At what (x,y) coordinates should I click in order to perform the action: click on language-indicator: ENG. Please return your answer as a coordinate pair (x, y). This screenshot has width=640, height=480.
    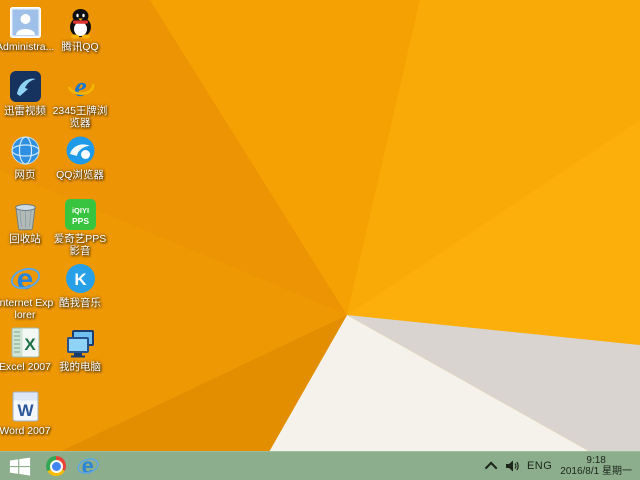
    Looking at the image, I should click on (539, 466).